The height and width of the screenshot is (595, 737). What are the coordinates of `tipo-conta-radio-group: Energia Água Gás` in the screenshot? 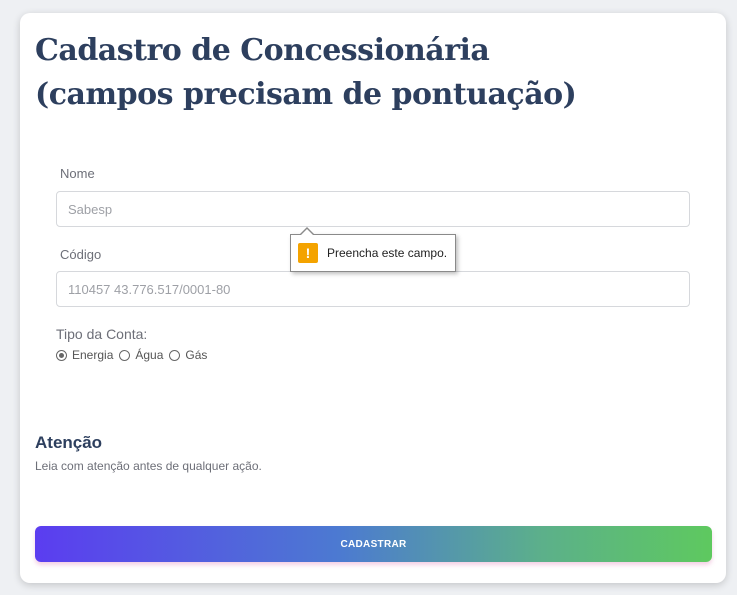 It's located at (134, 355).